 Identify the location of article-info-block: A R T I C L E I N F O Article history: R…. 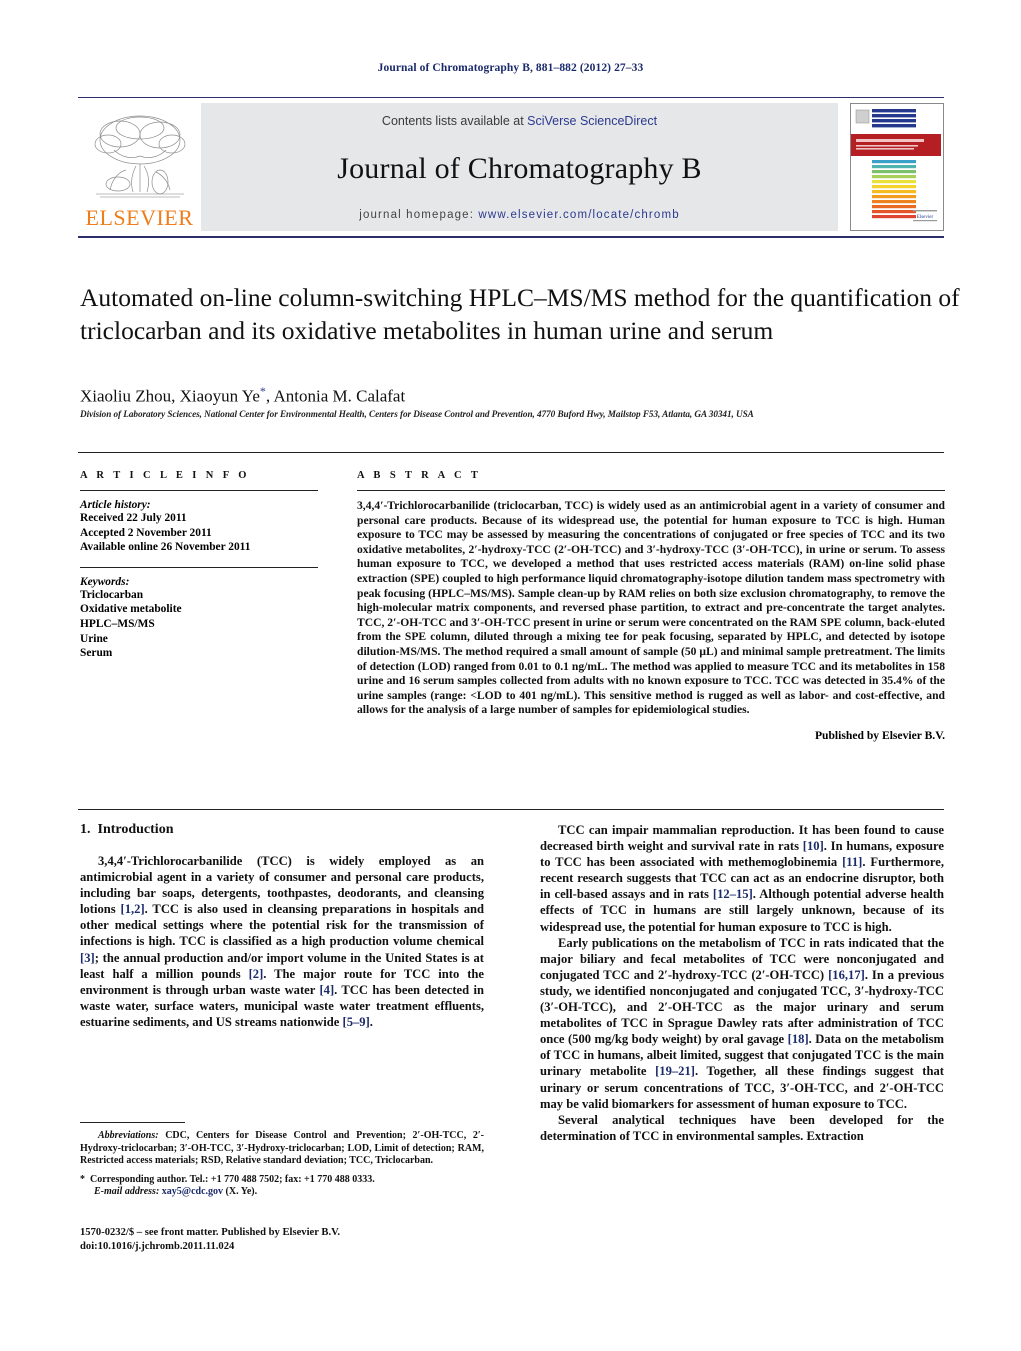
(199, 565).